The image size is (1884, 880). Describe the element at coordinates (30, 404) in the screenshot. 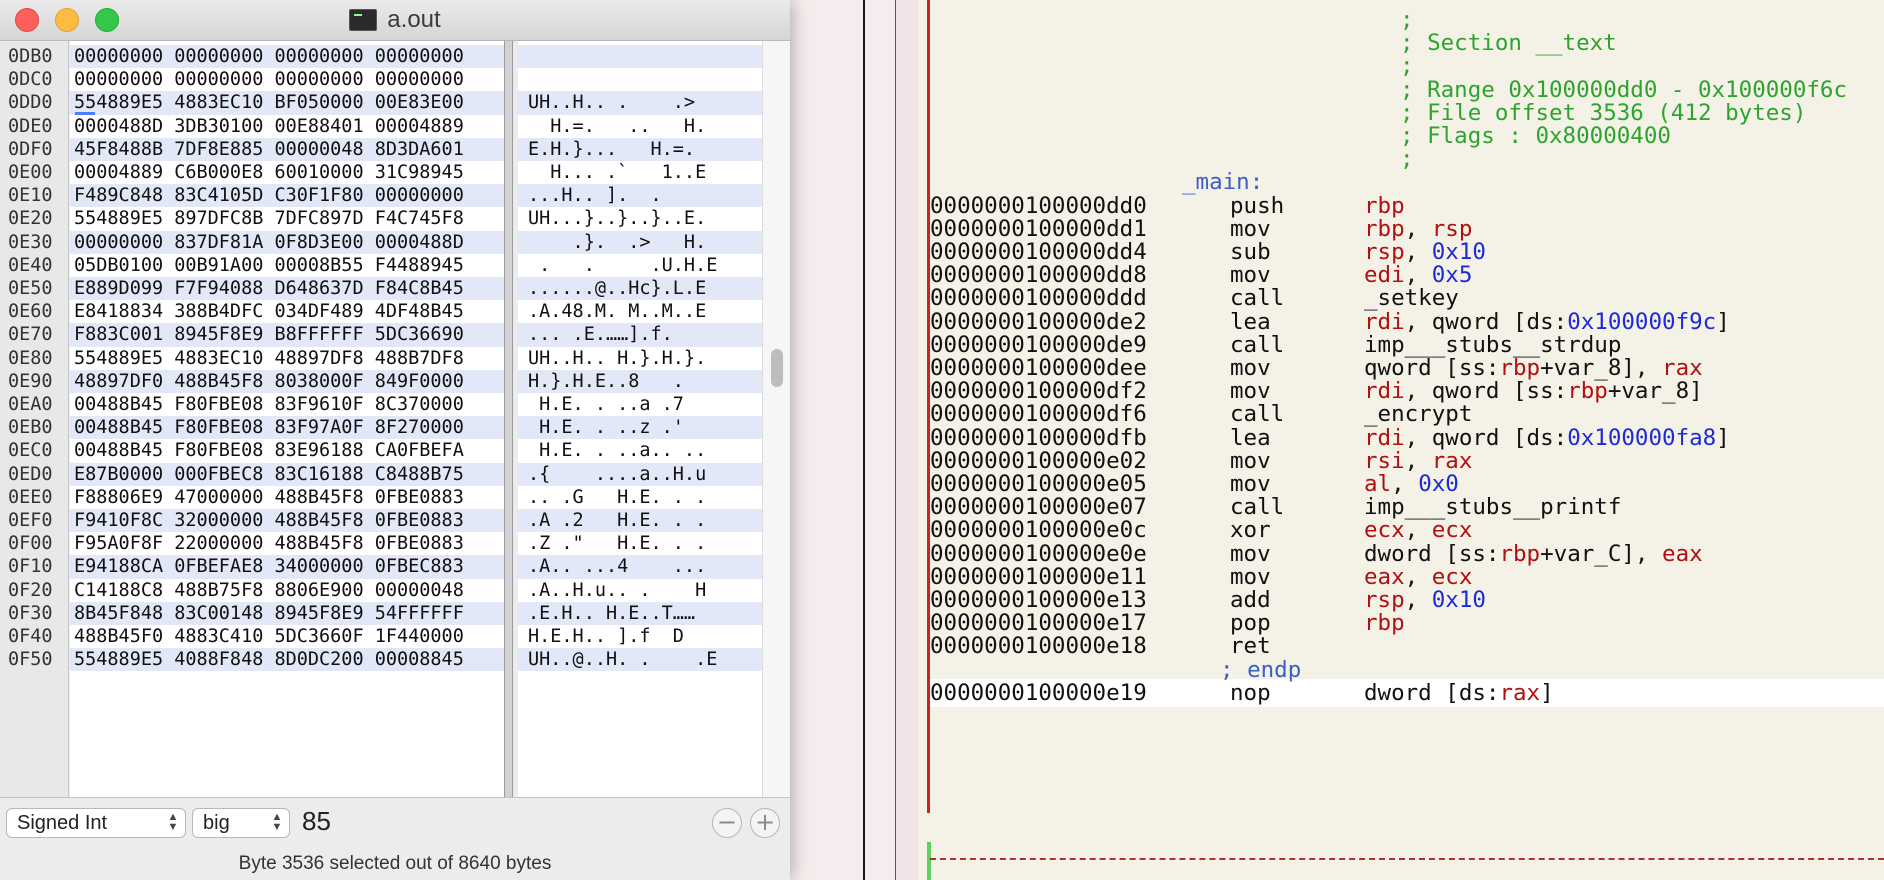

I see `offset-cell: 0EA0` at that location.